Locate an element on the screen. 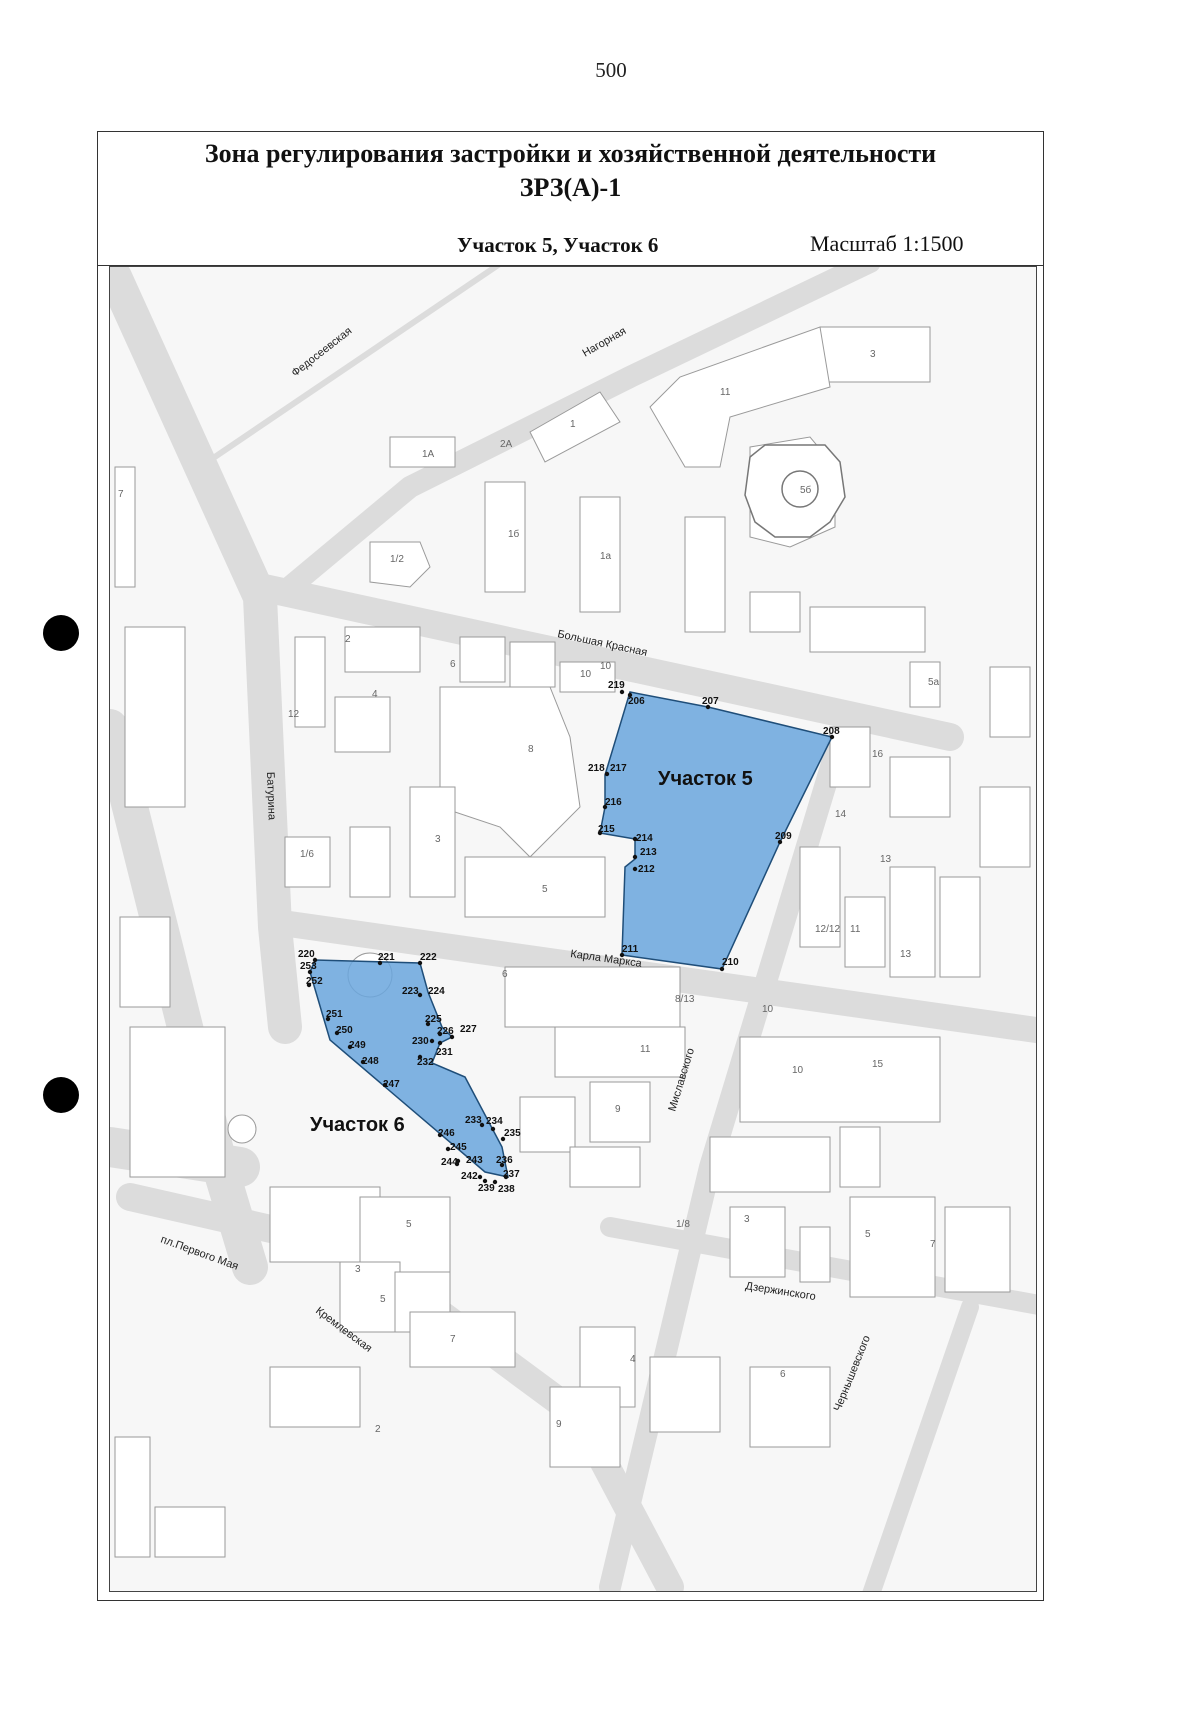 Image resolution: width=1200 pixels, height=1727 pixels. svg-text: 242 is located at coordinates (469, 1176).